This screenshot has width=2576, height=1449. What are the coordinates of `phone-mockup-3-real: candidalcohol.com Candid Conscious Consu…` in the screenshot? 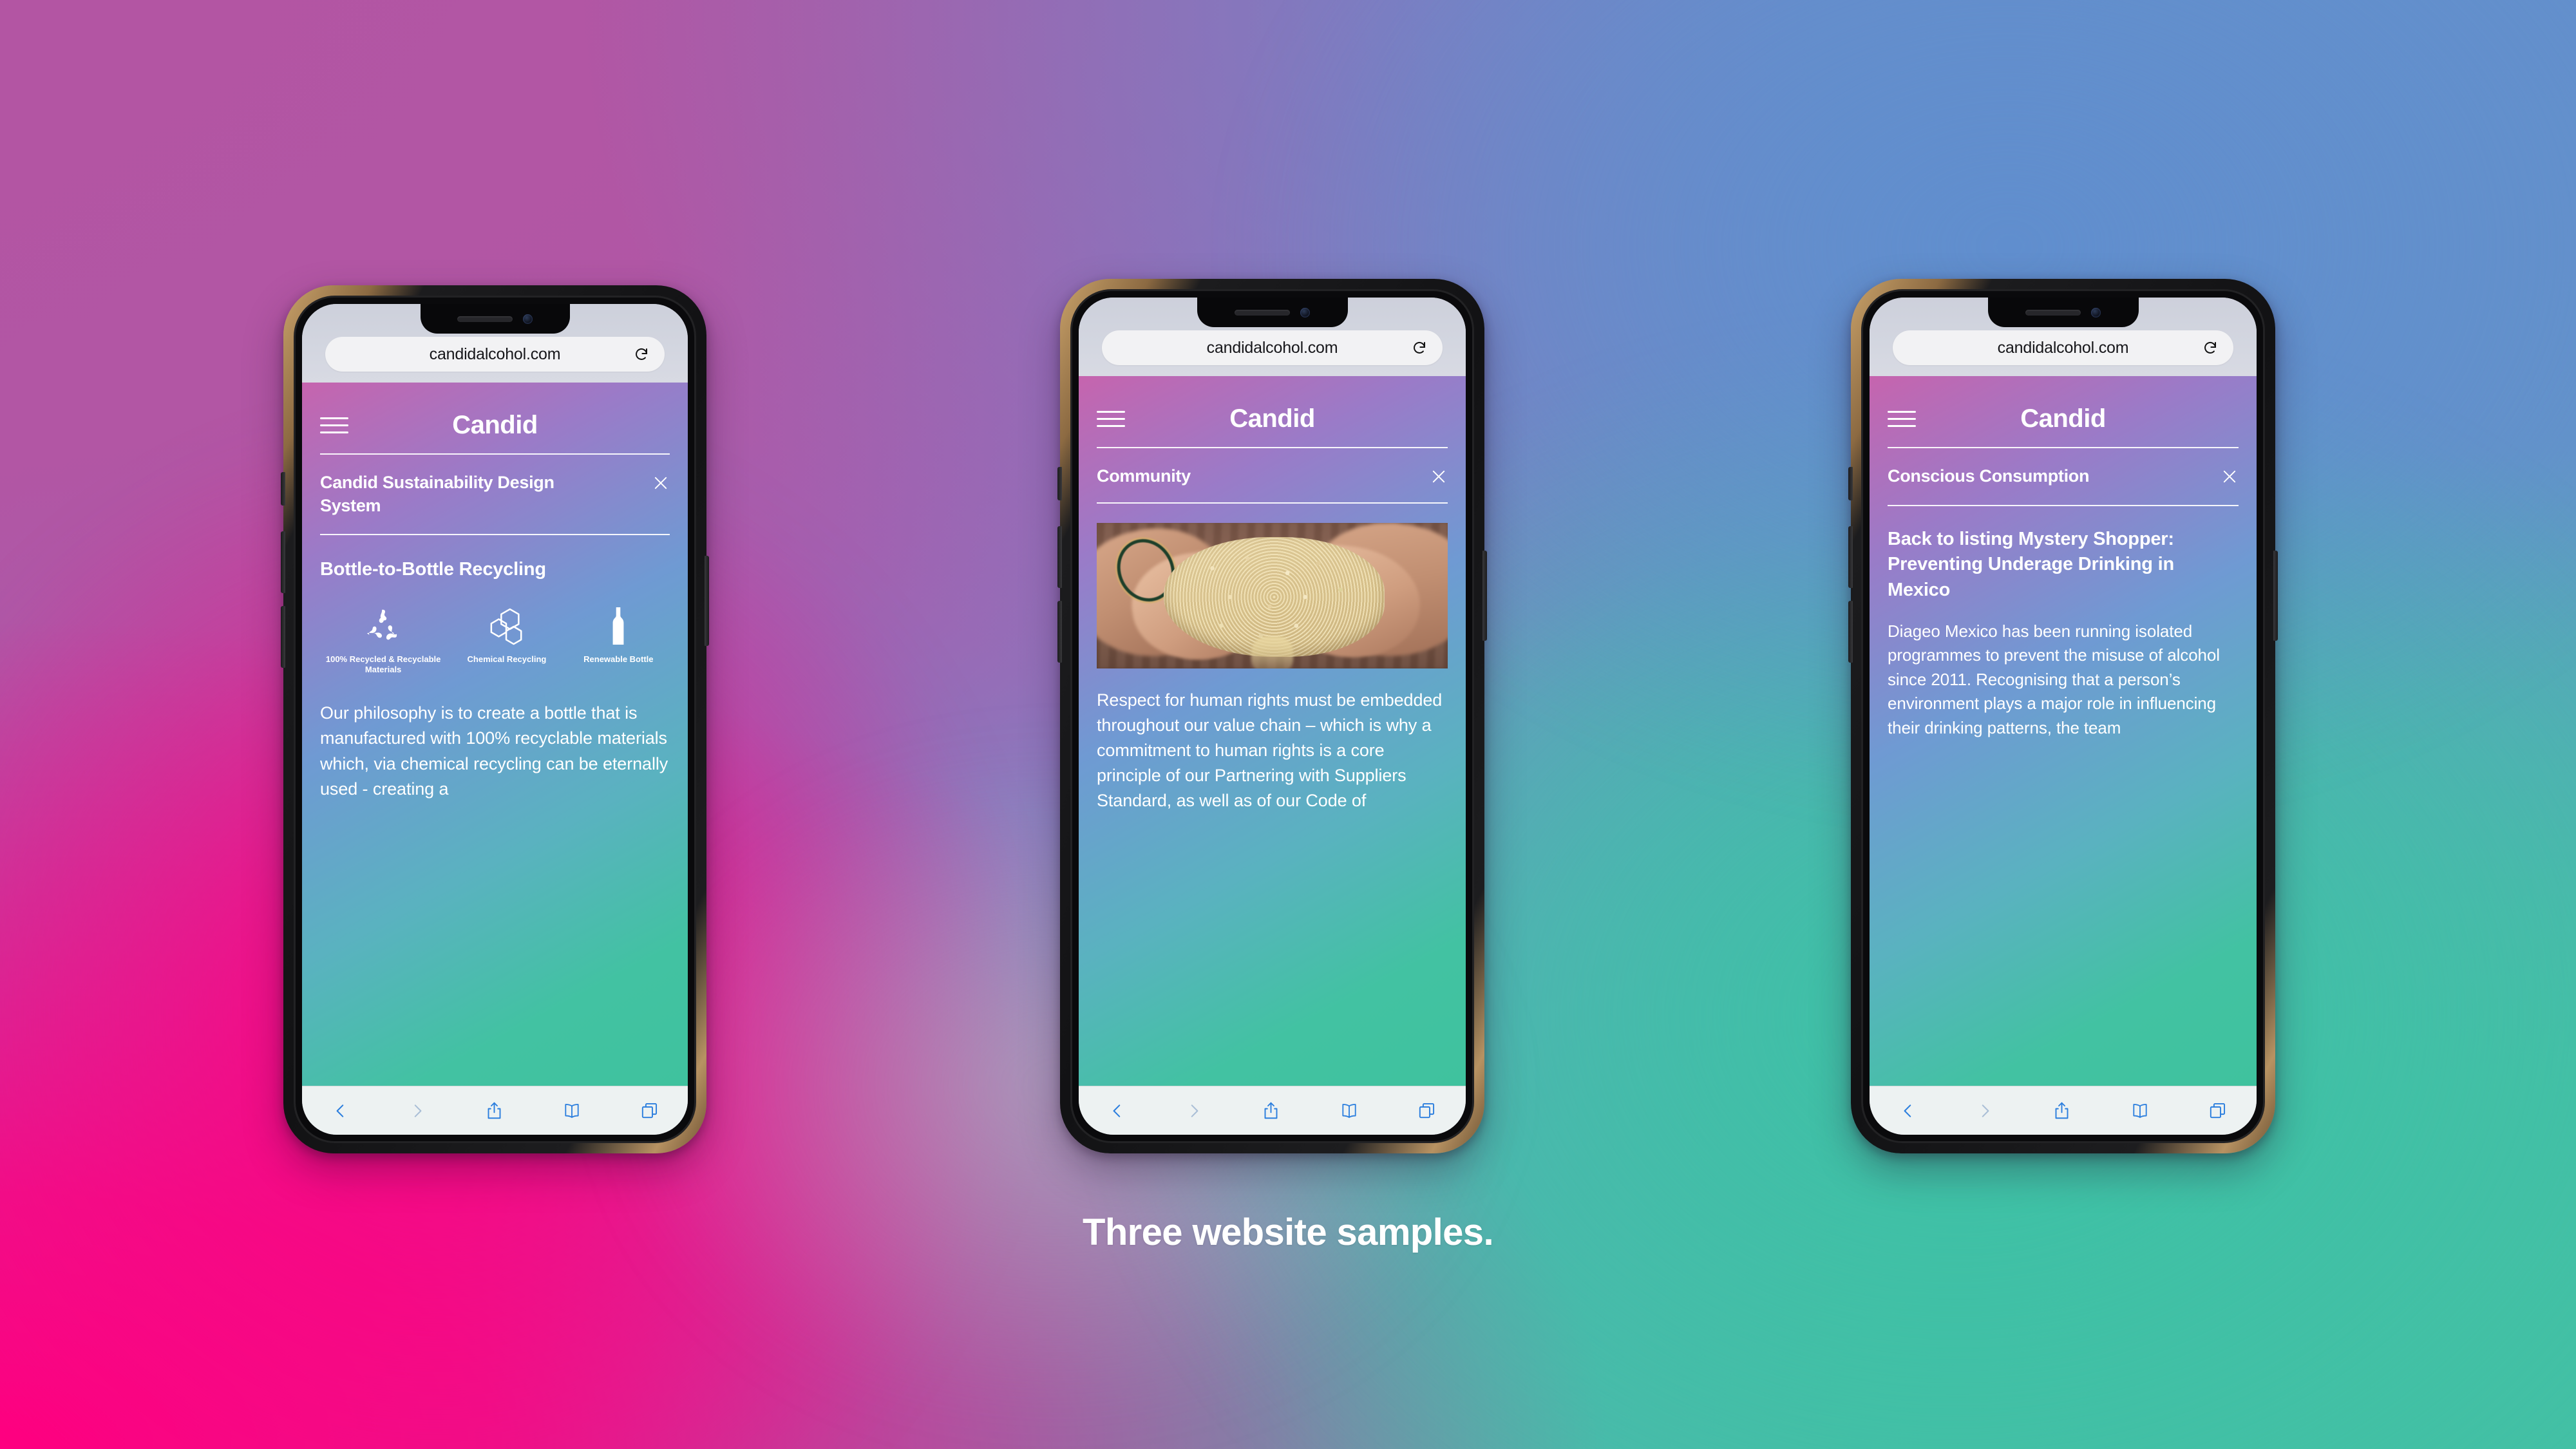 It's located at (2063, 716).